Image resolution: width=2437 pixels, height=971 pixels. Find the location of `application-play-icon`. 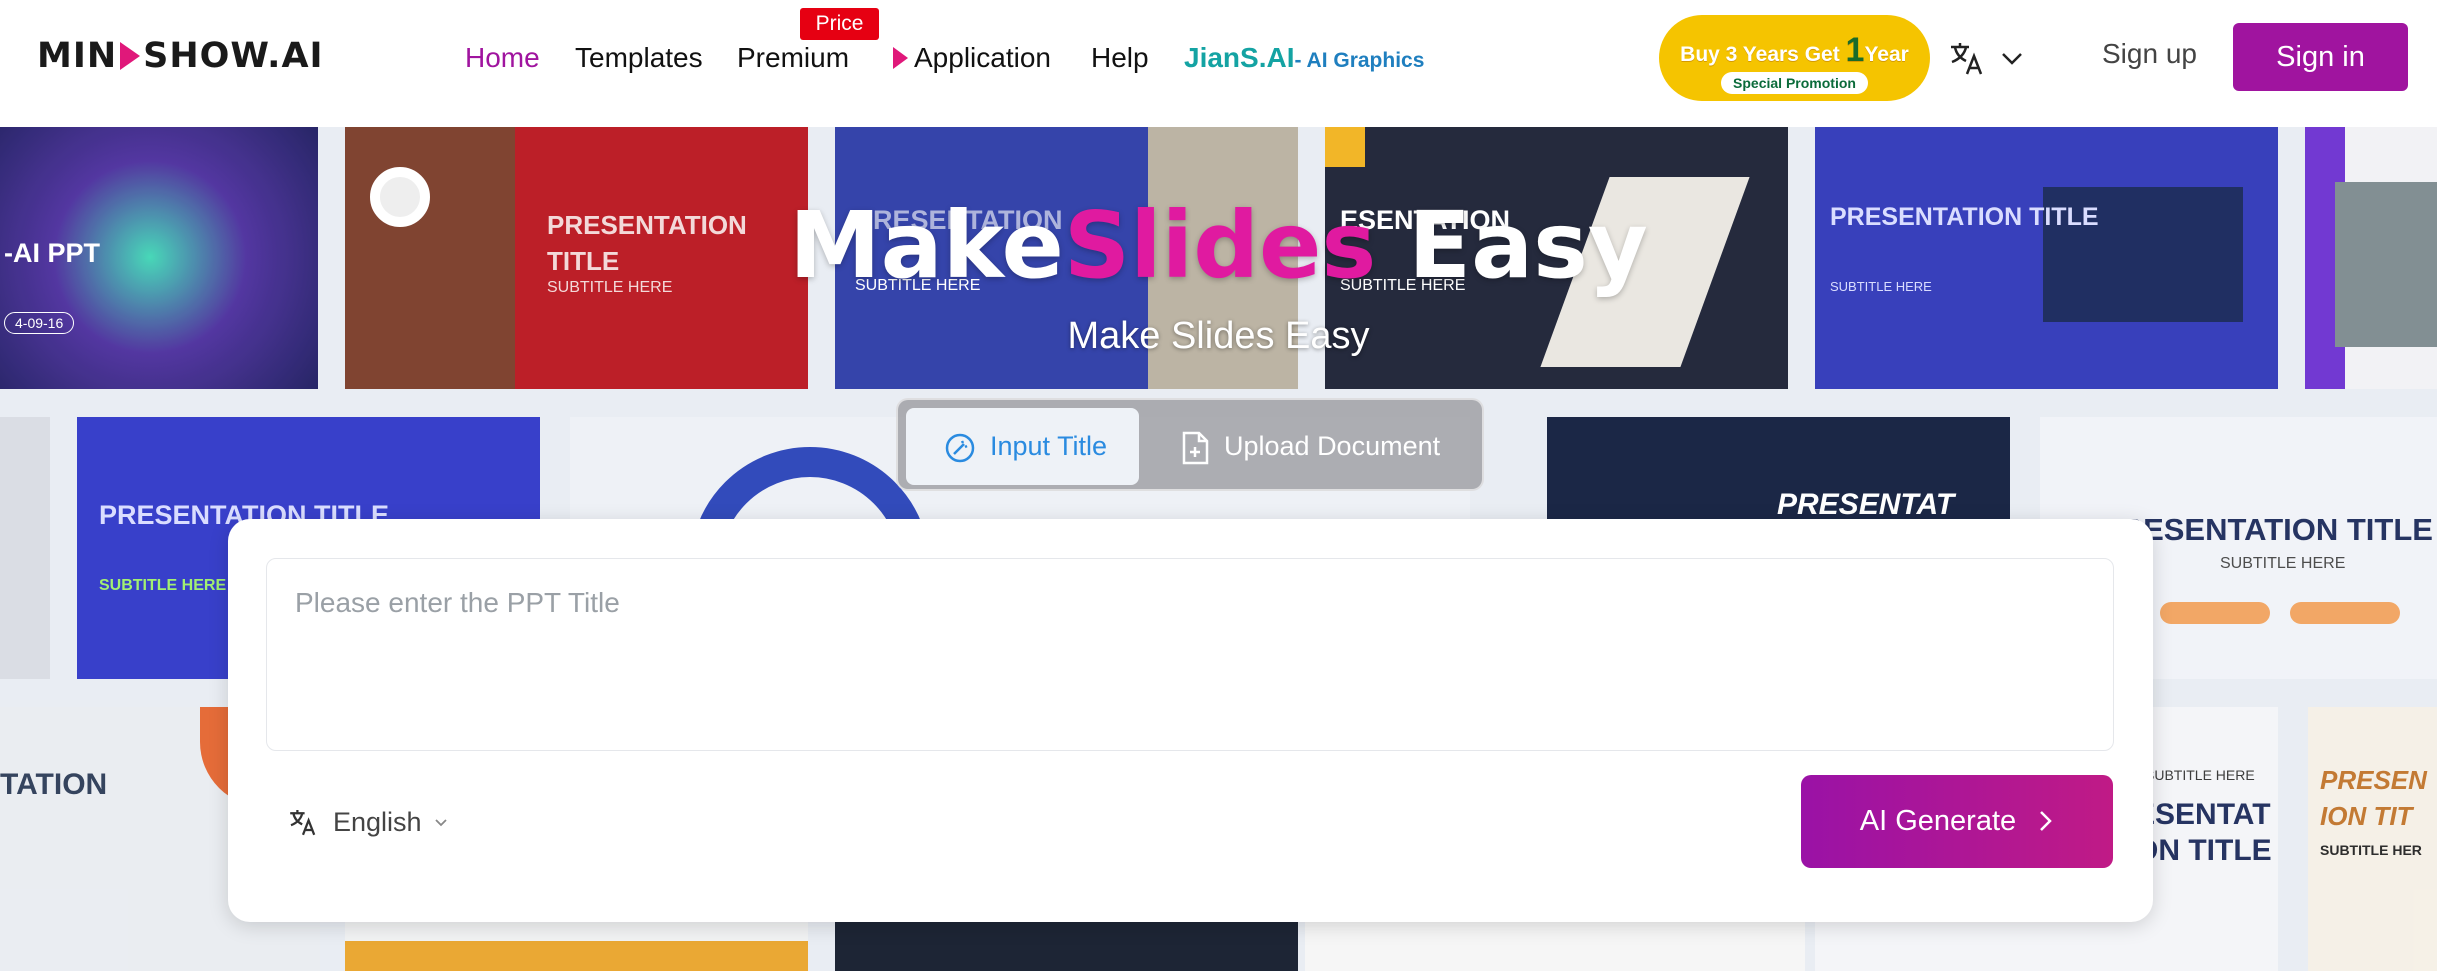

application-play-icon is located at coordinates (900, 58).